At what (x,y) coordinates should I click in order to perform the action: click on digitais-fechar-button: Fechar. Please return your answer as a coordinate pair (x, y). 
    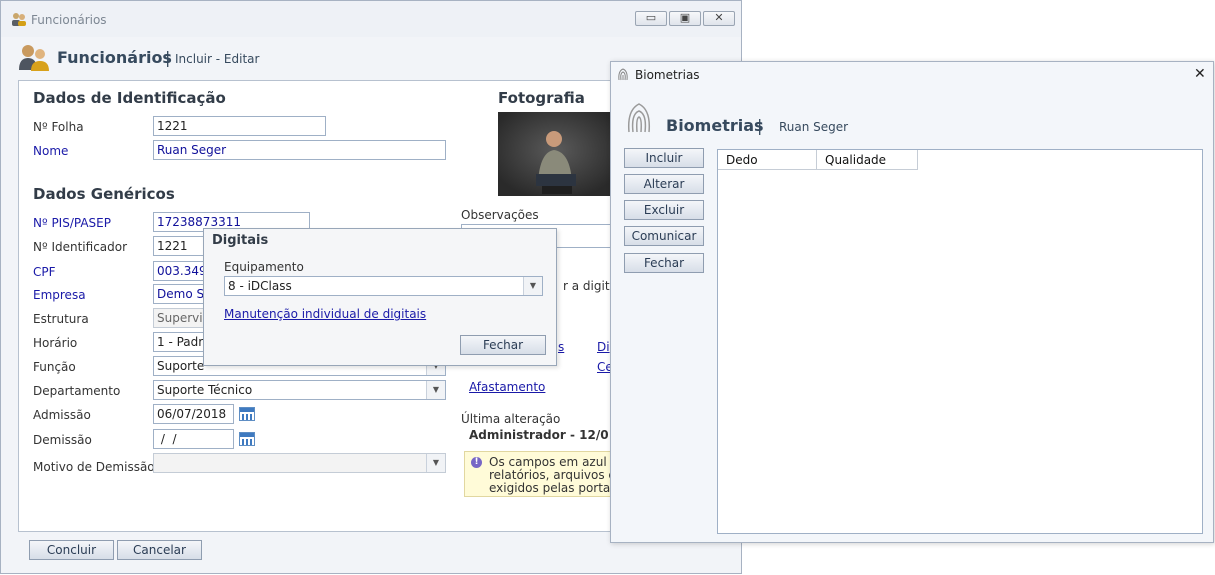
    Looking at the image, I should click on (503, 345).